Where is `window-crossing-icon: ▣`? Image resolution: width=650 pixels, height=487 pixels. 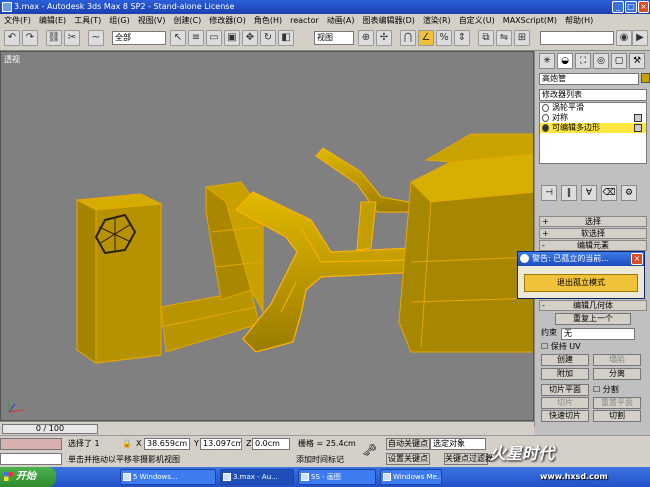 window-crossing-icon: ▣ is located at coordinates (232, 38).